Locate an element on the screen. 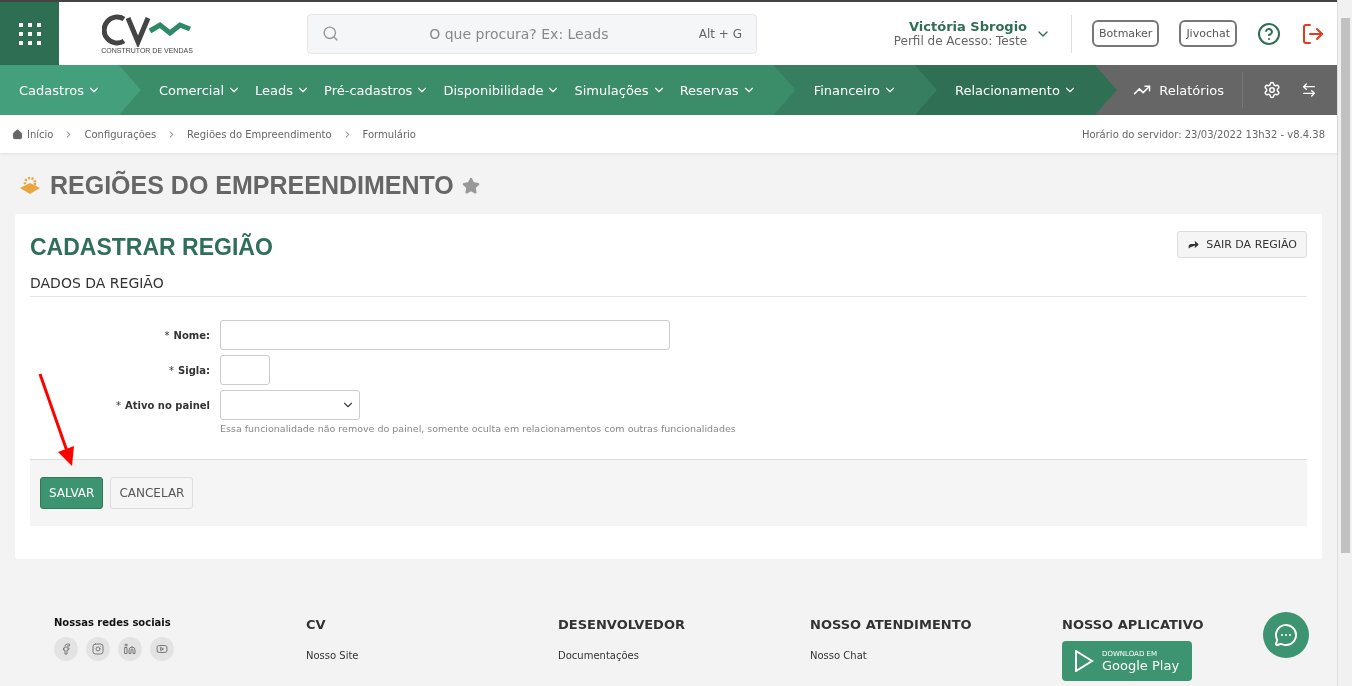 The width and height of the screenshot is (1352, 686). search-icon is located at coordinates (330, 33).